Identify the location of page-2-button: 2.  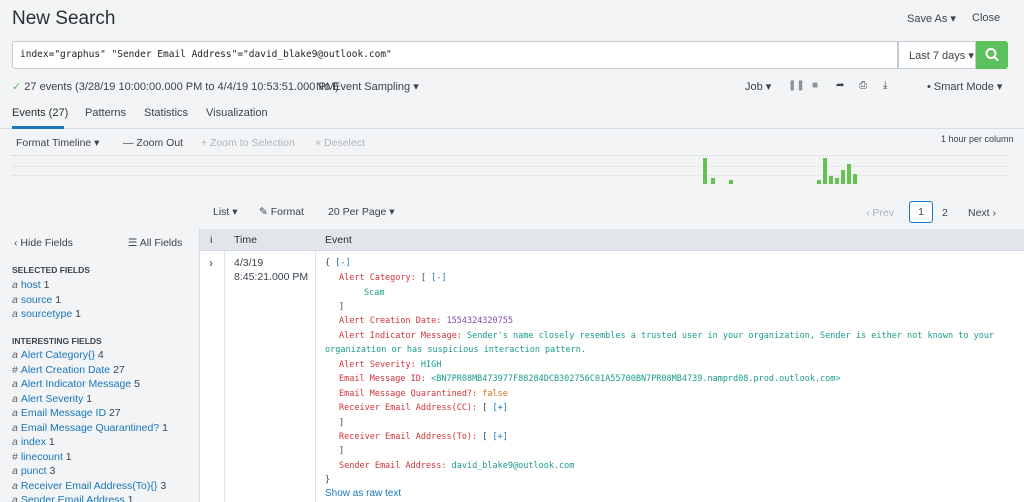
(945, 213).